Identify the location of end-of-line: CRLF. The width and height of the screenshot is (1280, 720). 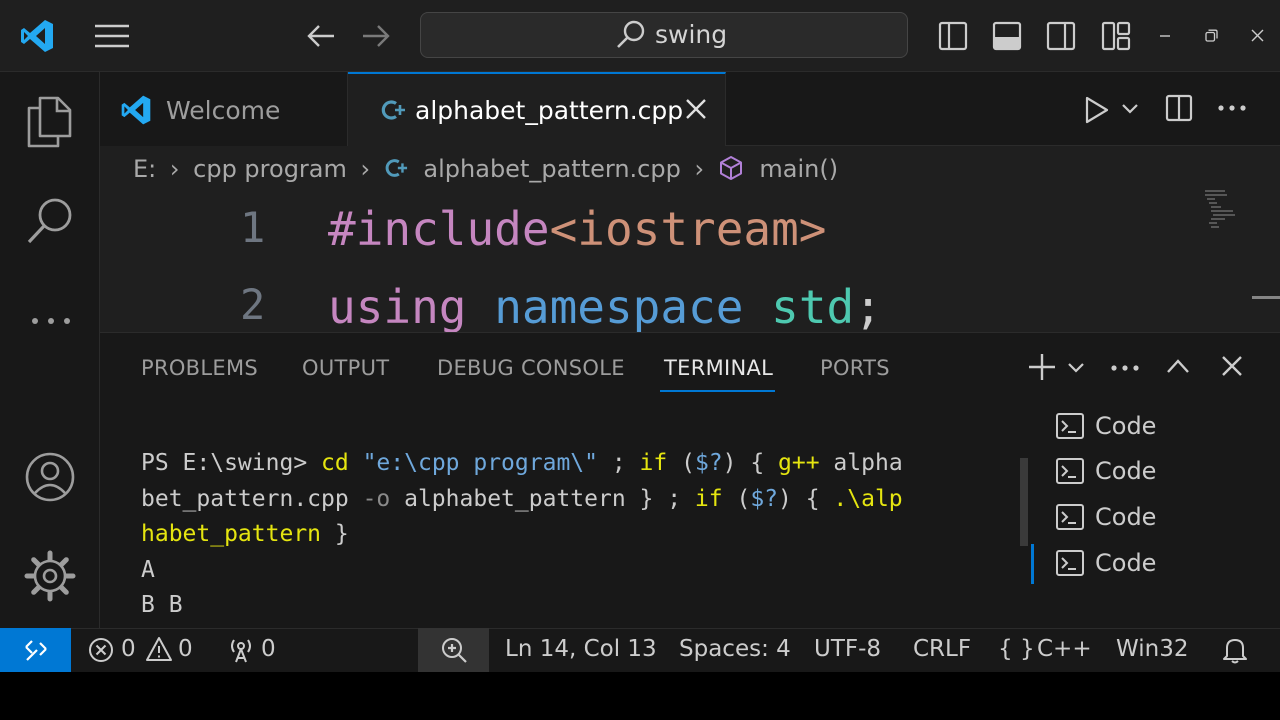
(942, 649).